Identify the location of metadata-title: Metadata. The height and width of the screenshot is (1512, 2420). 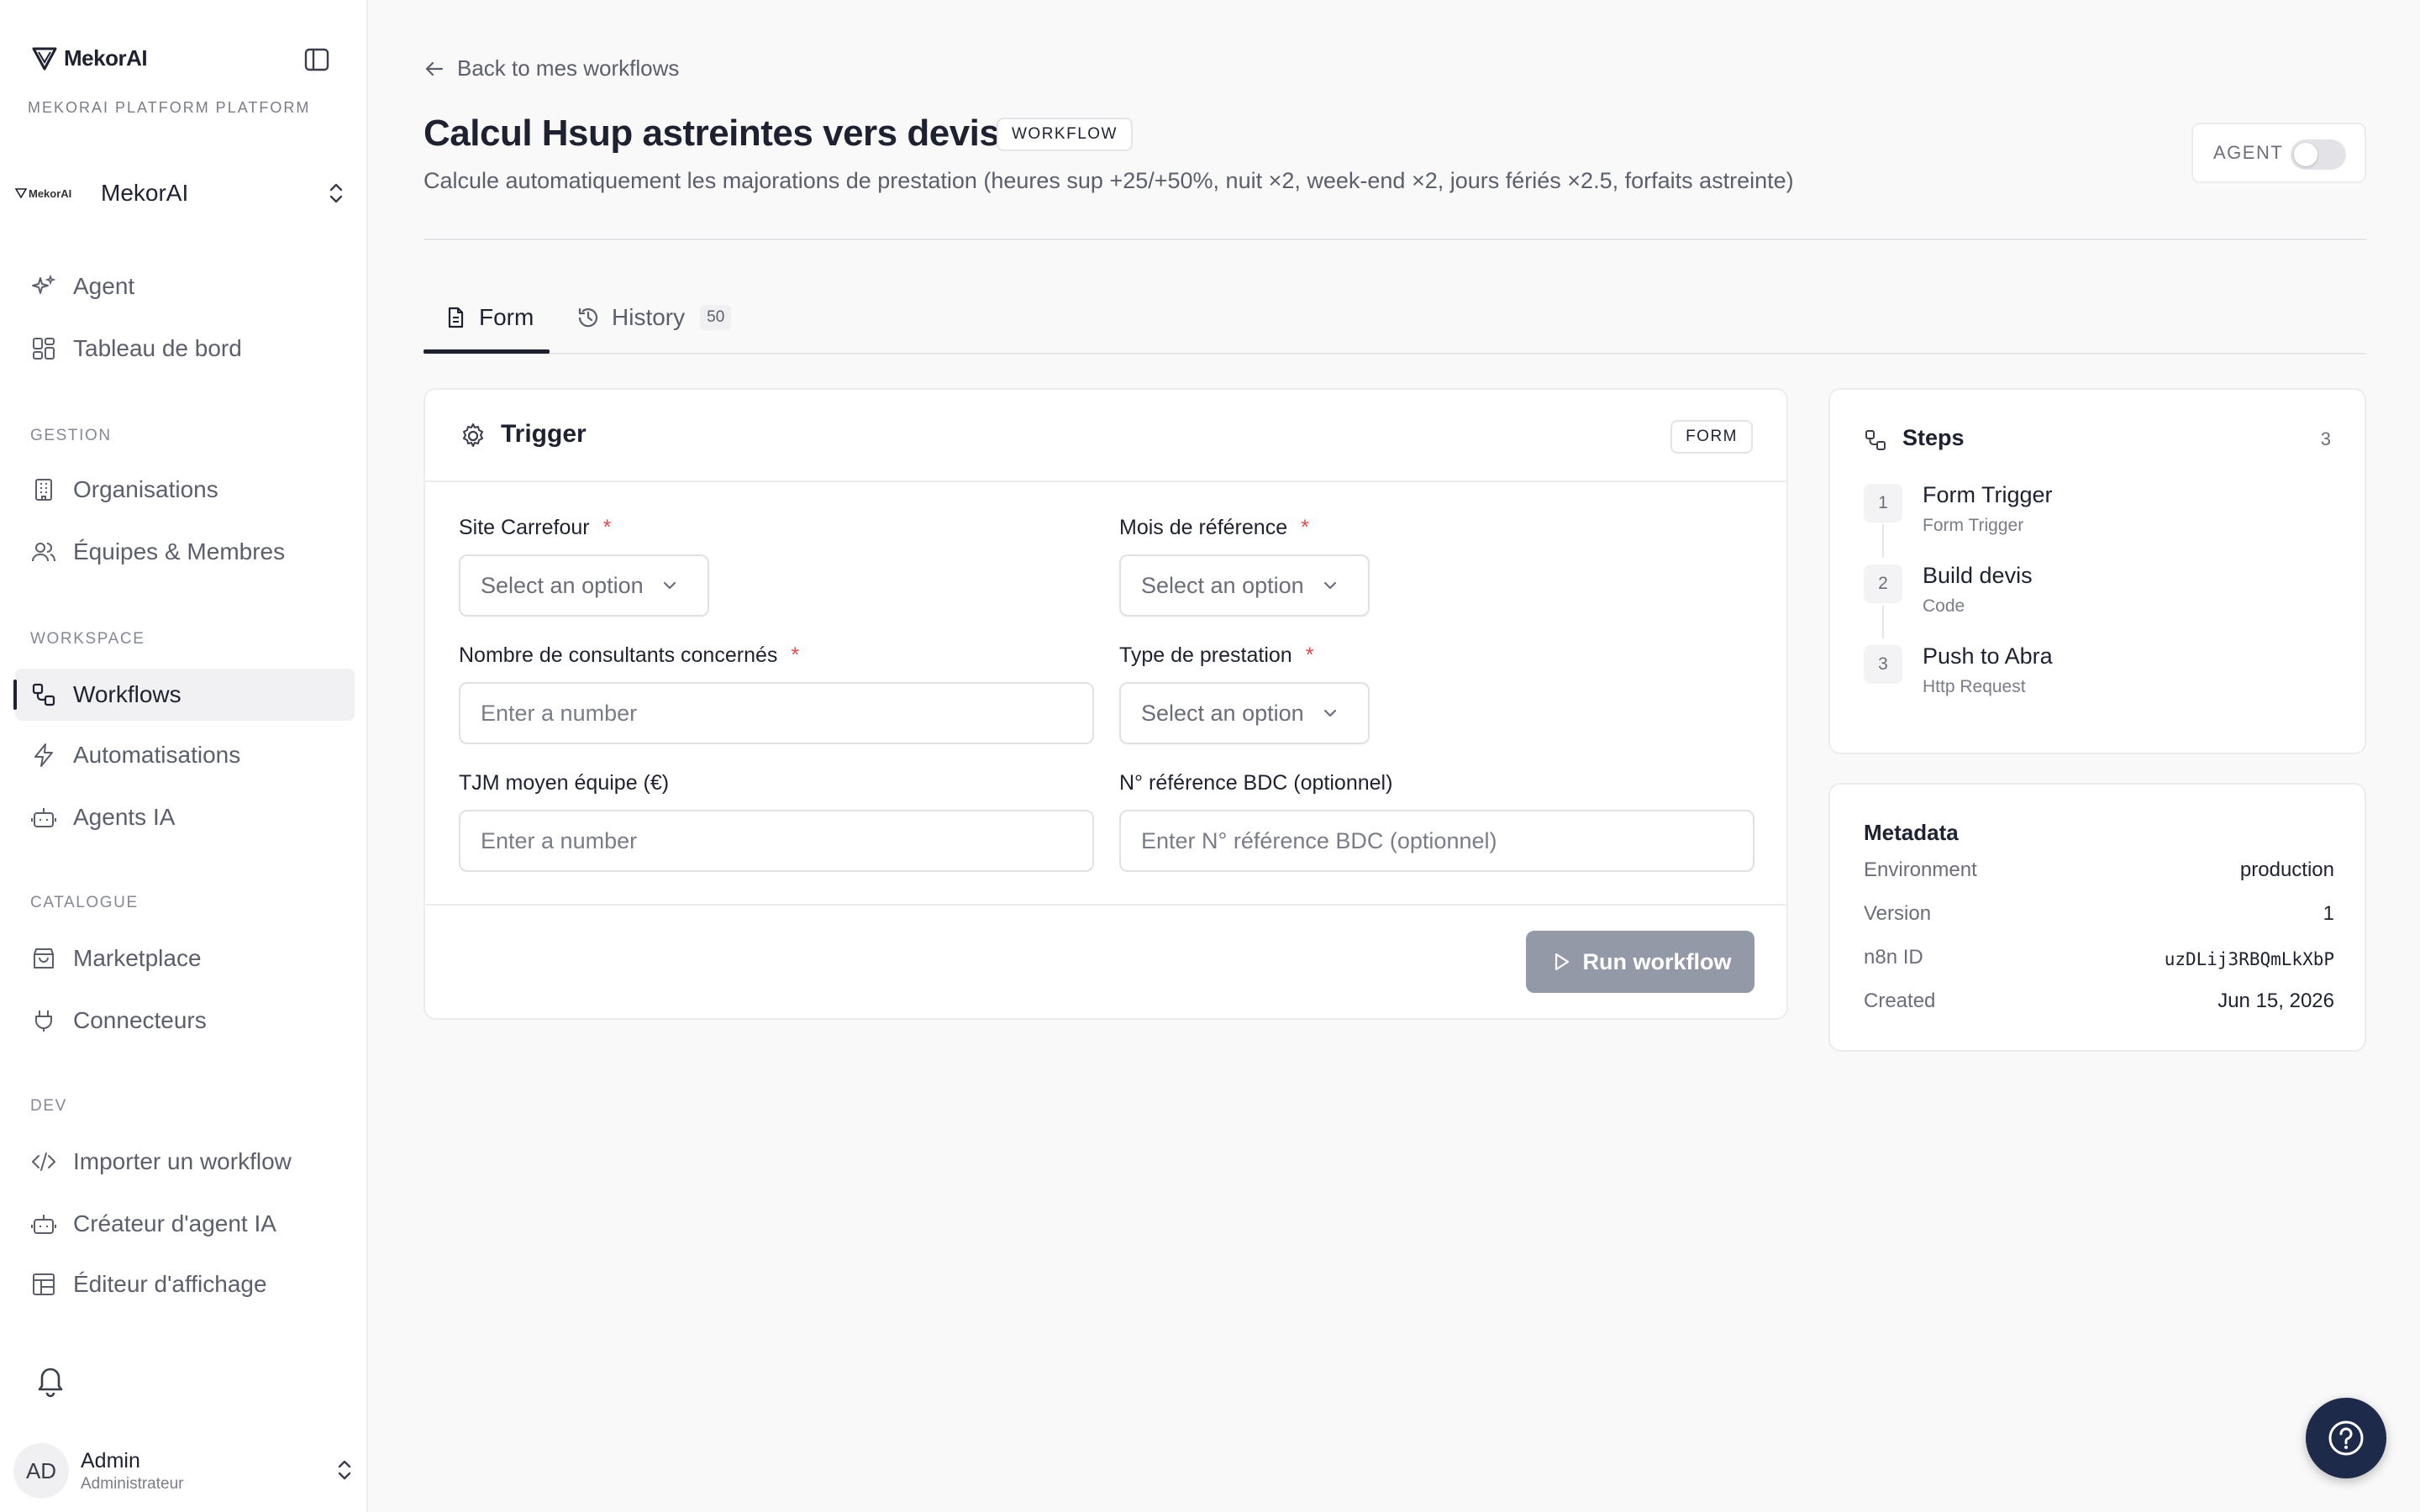
(1912, 832).